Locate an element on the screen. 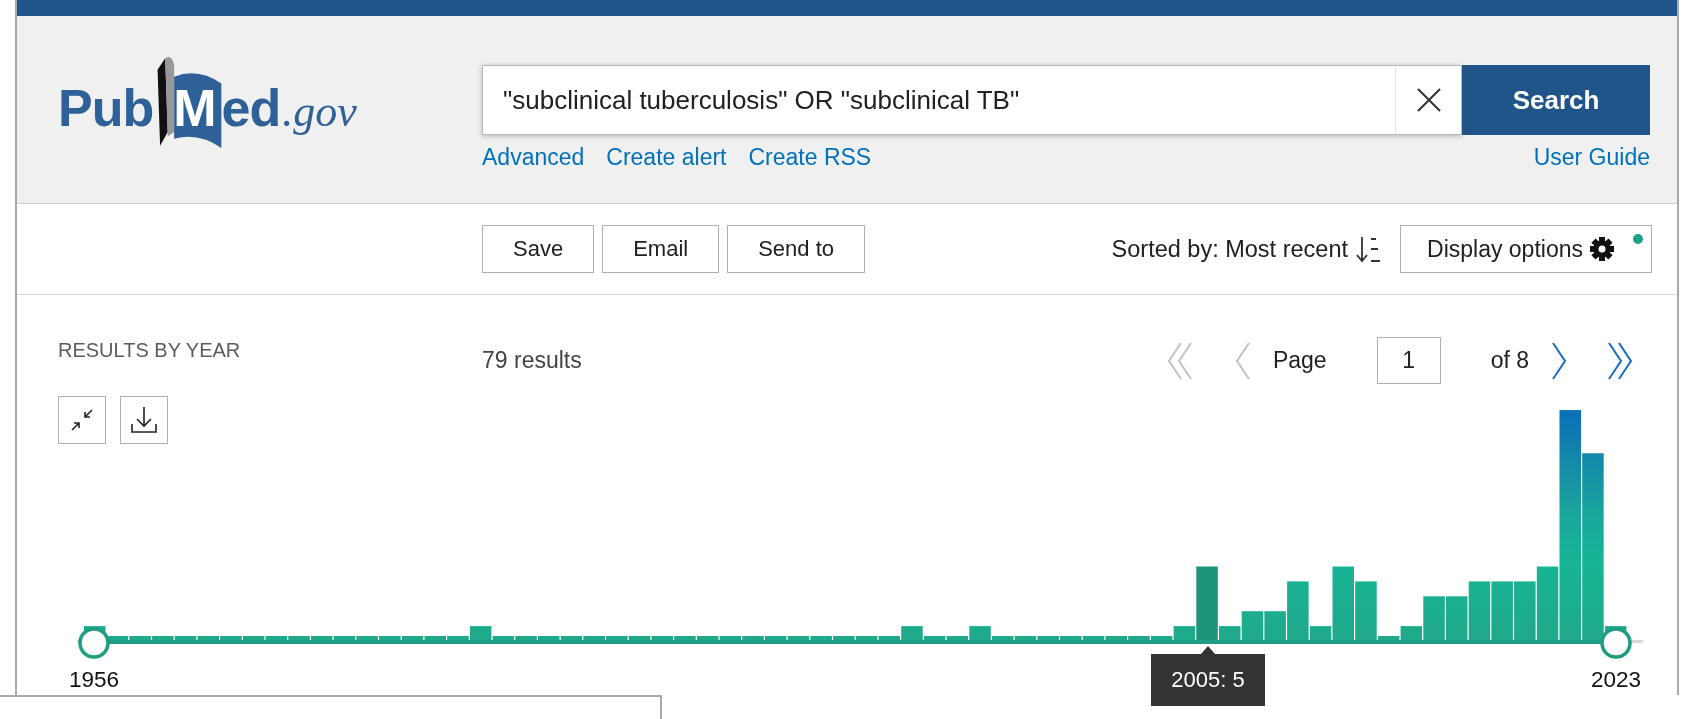 This screenshot has height=719, width=1685. clear-button is located at coordinates (1428, 100).